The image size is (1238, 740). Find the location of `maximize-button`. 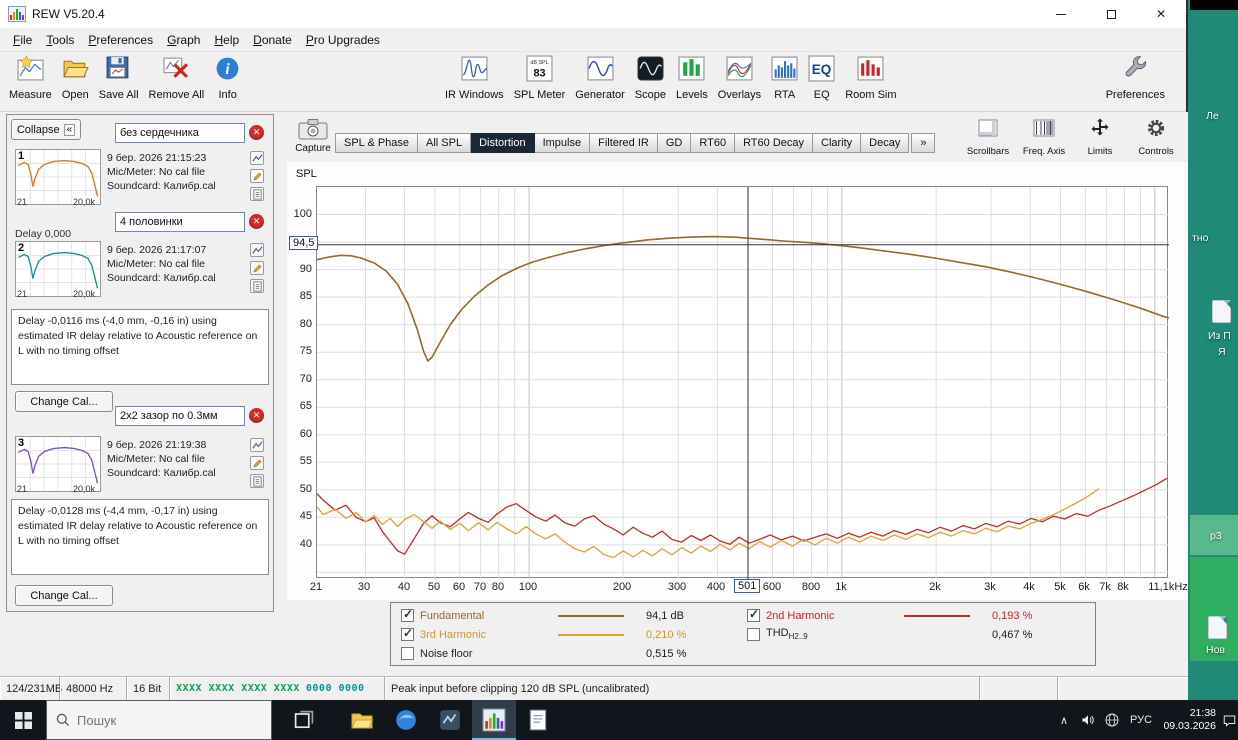

maximize-button is located at coordinates (1111, 14).